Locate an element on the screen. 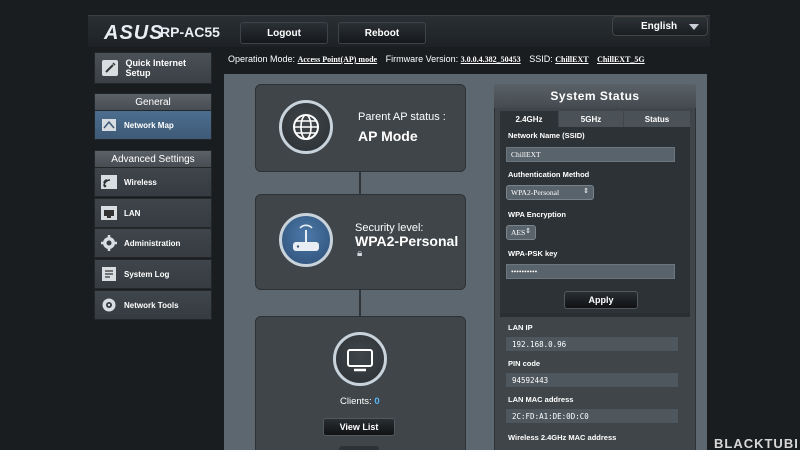  wpa-encryption-select: AES ⇕ is located at coordinates (521, 232).